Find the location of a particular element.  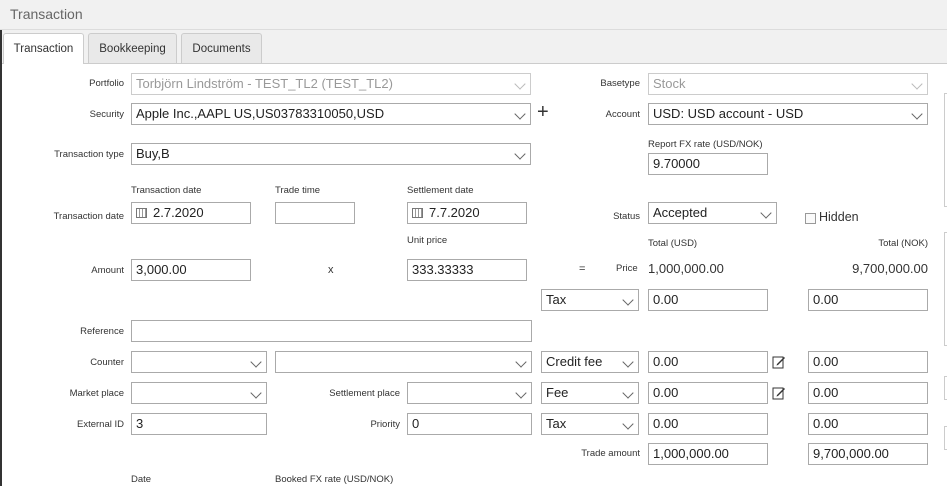

security-value: Apple Inc.,AAPL US,US03783310050,USD is located at coordinates (260, 113).